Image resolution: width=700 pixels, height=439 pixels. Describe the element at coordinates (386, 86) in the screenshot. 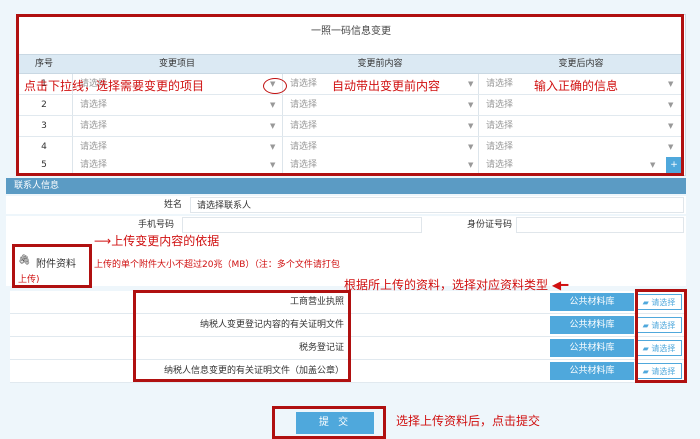

I see `annotation-auto-fill: 自动带出变更前内容` at that location.